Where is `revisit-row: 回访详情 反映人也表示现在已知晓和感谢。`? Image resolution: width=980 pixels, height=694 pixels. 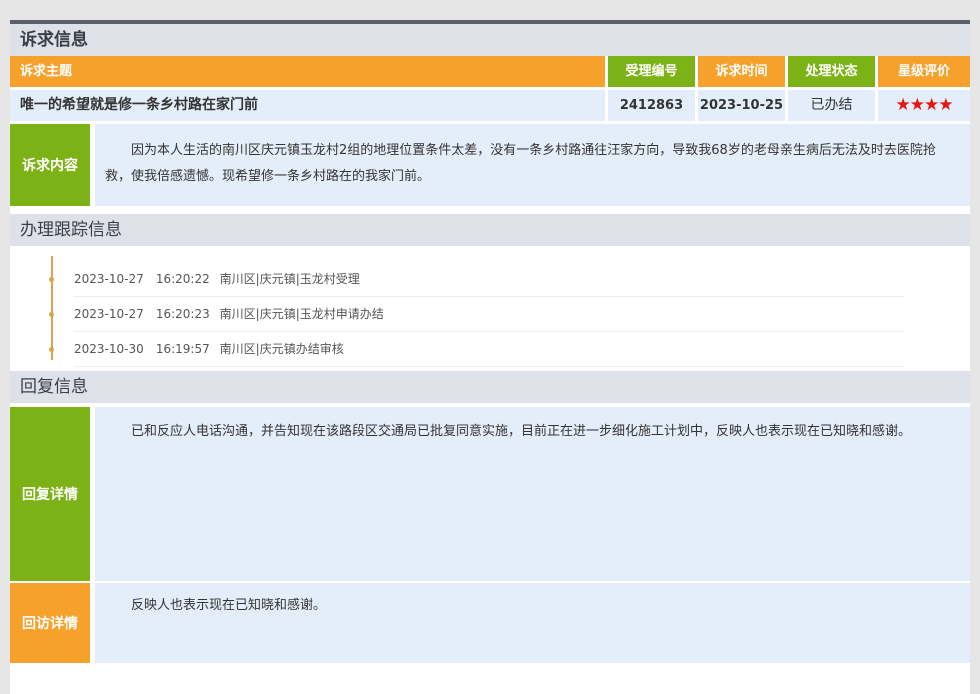 revisit-row: 回访详情 反映人也表示现在已知晓和感谢。 is located at coordinates (490, 623).